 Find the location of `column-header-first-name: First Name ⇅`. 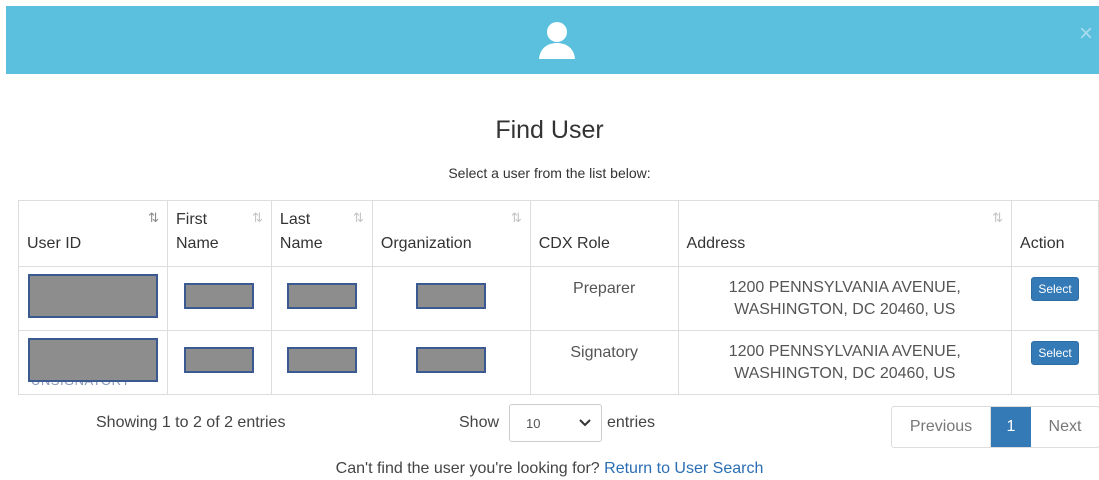

column-header-first-name: First Name ⇅ is located at coordinates (219, 233).